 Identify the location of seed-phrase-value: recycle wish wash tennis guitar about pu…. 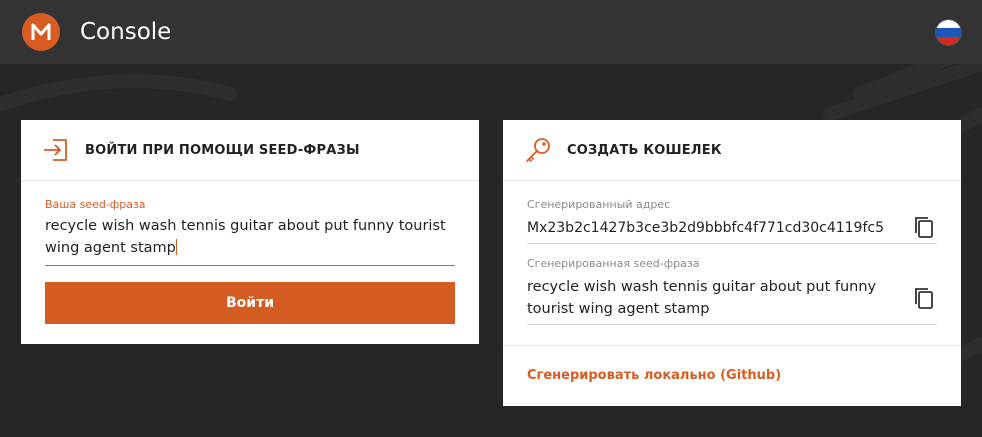
(245, 237).